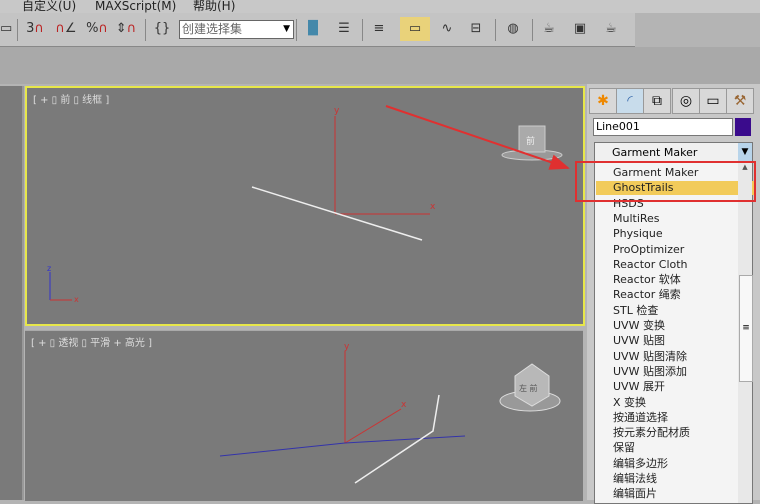 This screenshot has width=760, height=504. Describe the element at coordinates (214, 6) in the screenshot. I see `menu-help: 帮助(H)` at that location.